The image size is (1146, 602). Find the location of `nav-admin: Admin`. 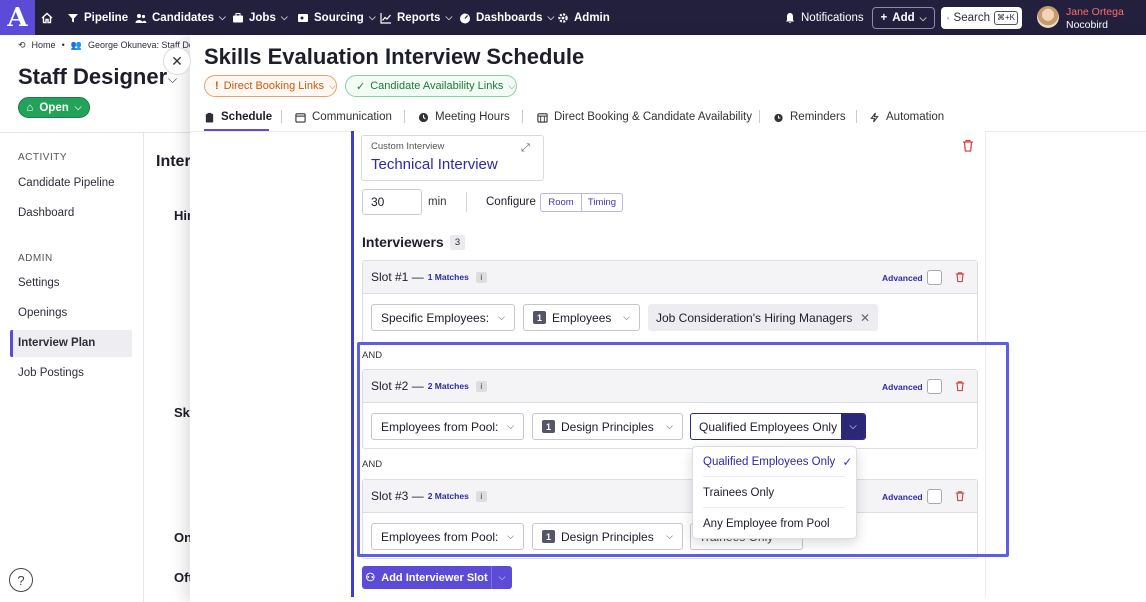

nav-admin: Admin is located at coordinates (583, 17).